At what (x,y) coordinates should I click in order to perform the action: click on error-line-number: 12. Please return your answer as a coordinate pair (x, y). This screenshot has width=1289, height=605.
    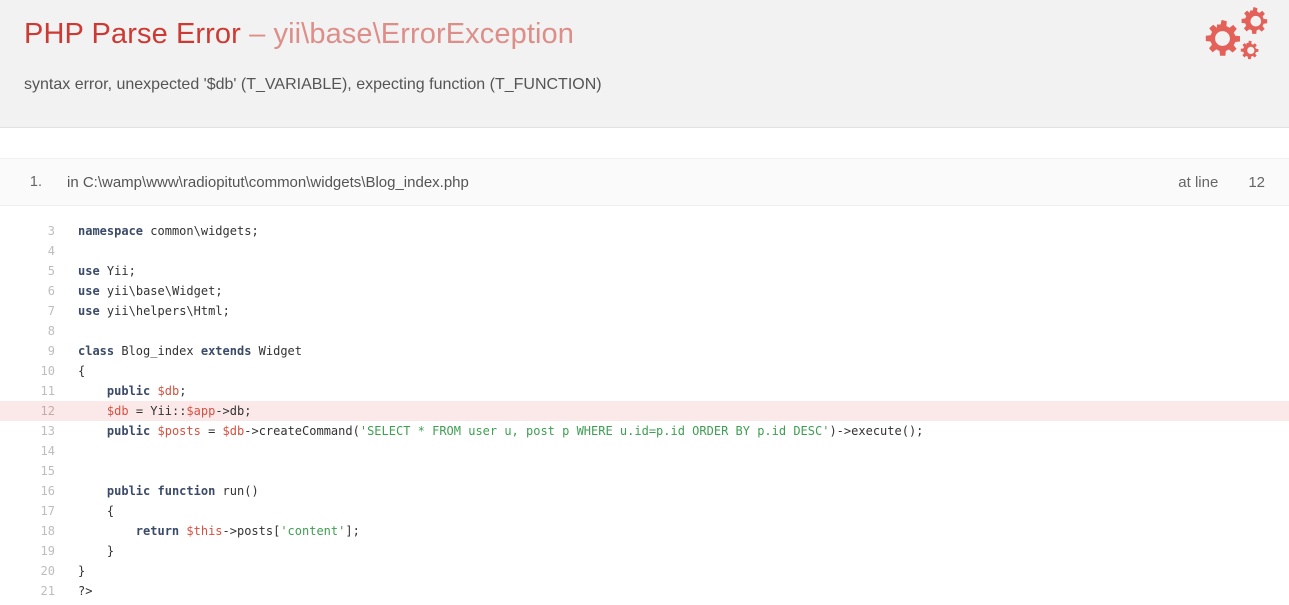
    Looking at the image, I should click on (1256, 182).